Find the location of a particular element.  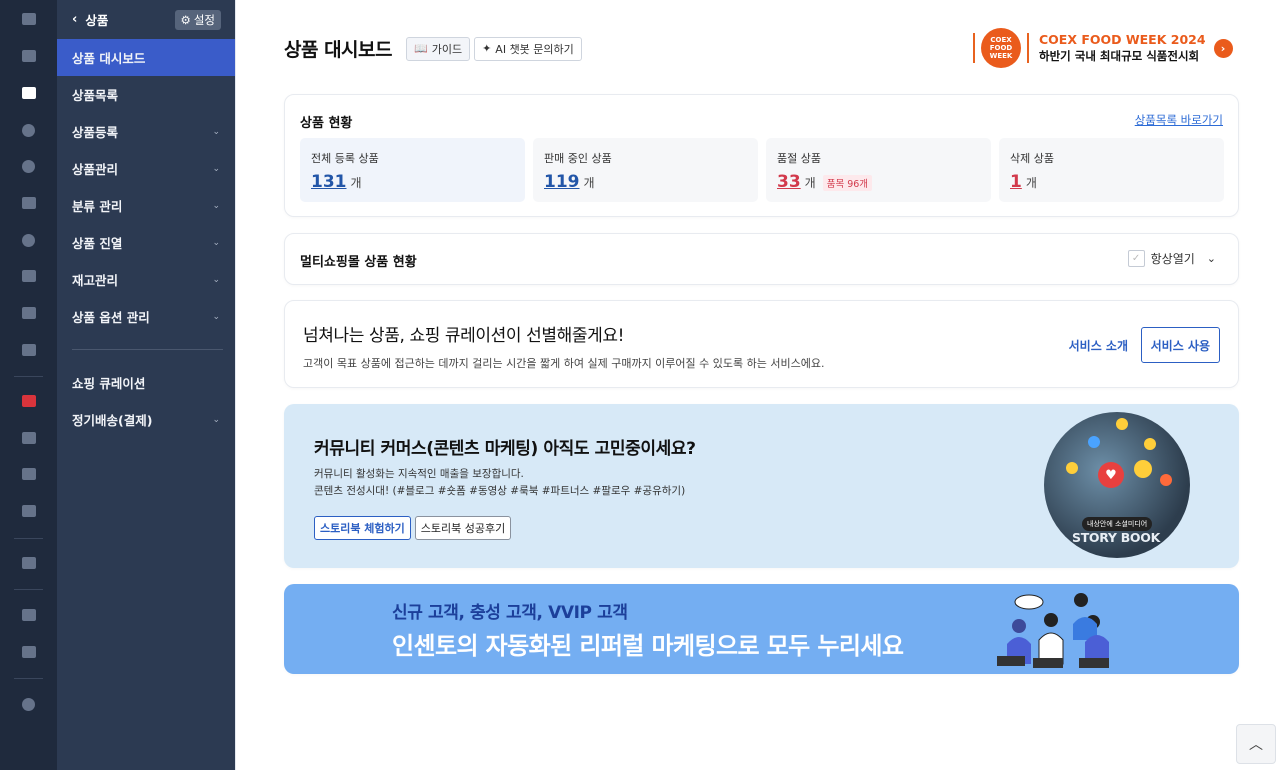

sidebar-item-product-manage: 상품관리 ⌄ is located at coordinates (146, 168).